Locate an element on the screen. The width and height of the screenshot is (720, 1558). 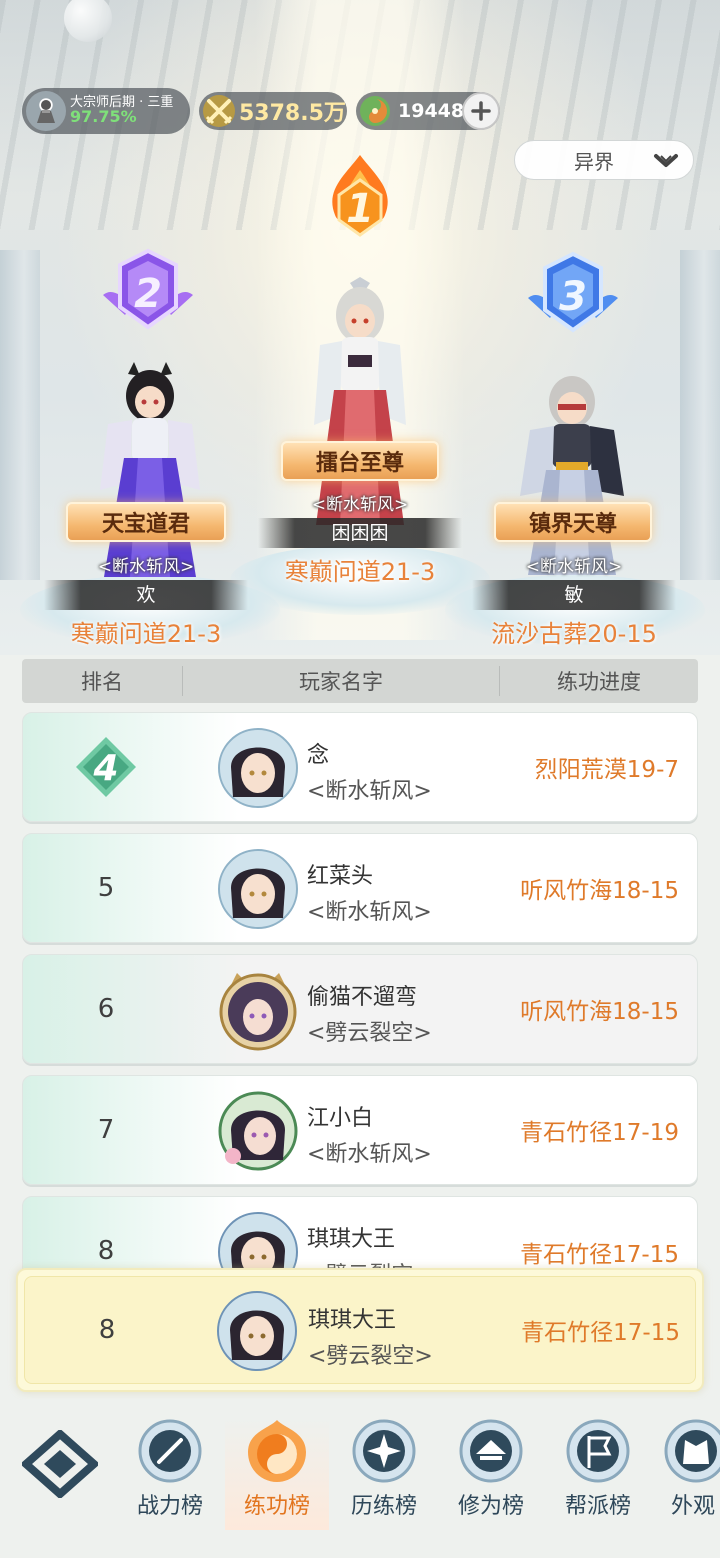
header-progress: 练功进度 is located at coordinates (599, 682).